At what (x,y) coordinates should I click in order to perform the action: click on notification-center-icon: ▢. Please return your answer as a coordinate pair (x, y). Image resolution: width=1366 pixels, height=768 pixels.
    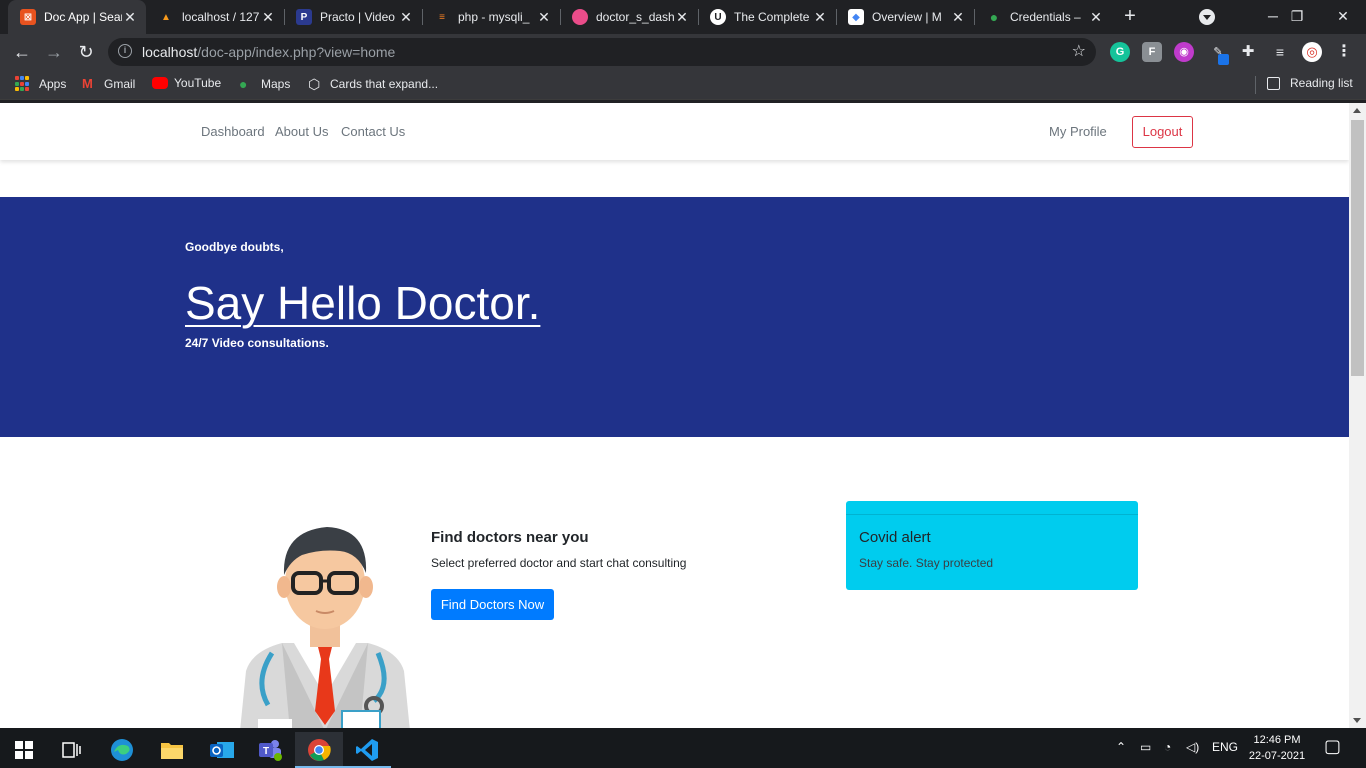
    Looking at the image, I should click on (1332, 746).